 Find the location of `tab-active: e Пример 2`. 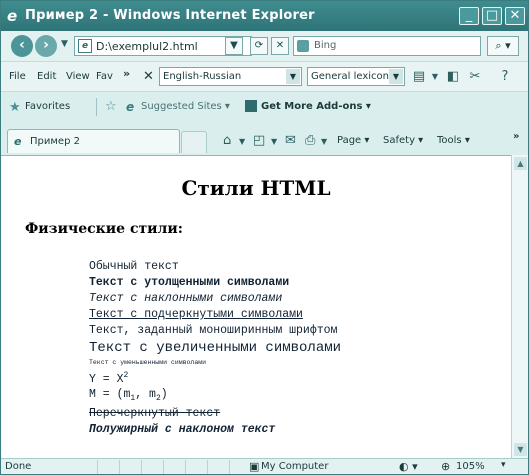

tab-active: e Пример 2 is located at coordinates (93, 141).